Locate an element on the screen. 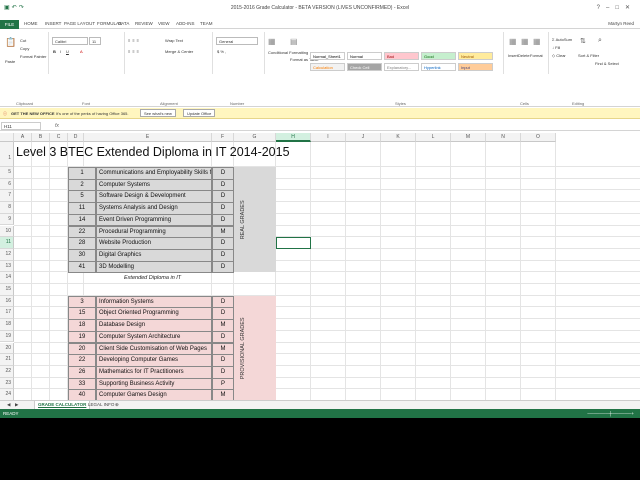  paste-button: Paste is located at coordinates (10, 61).